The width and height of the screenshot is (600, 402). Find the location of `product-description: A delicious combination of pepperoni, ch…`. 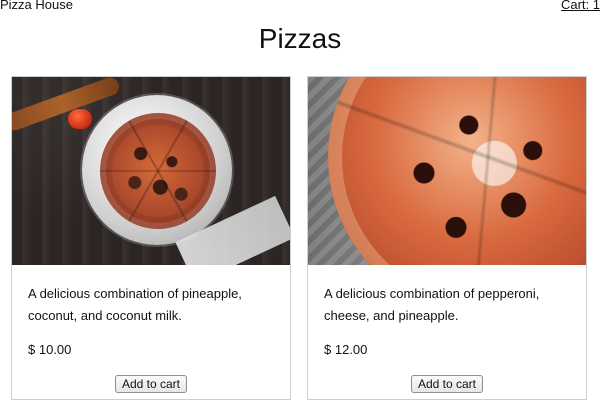

product-description: A delicious combination of pepperoni, ch… is located at coordinates (432, 304).